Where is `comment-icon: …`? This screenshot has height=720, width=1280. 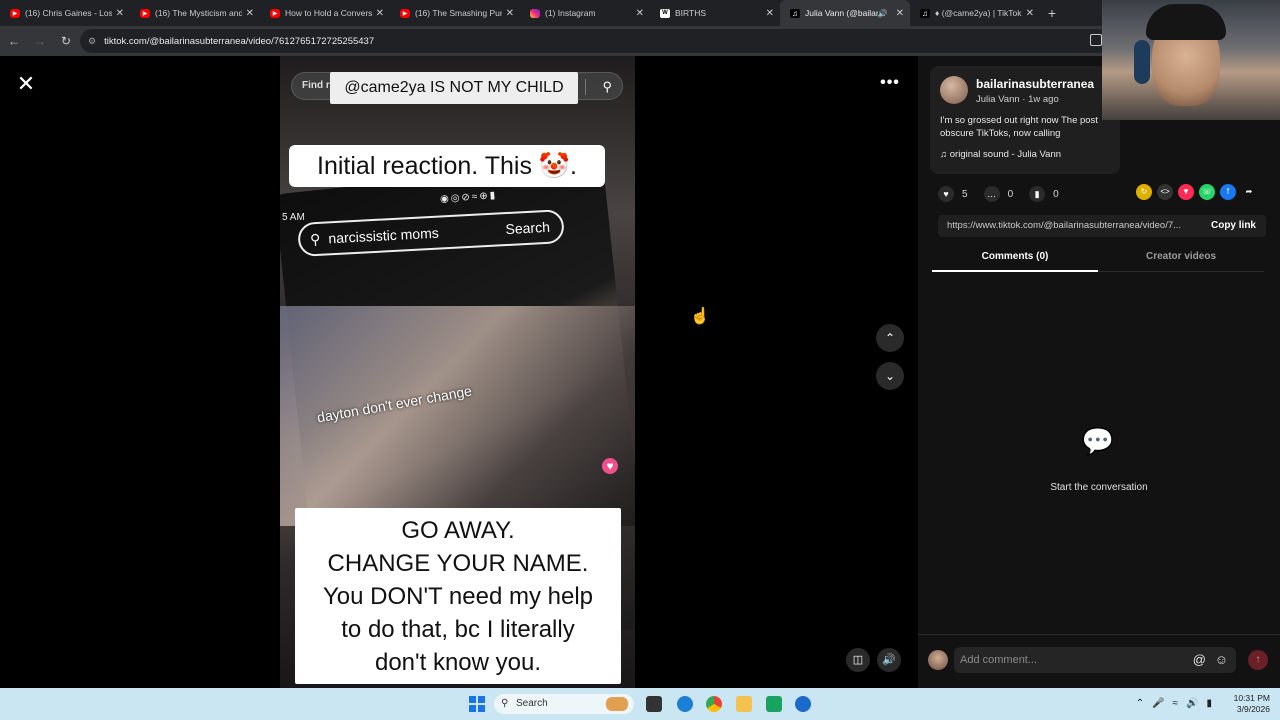
comment-icon: … is located at coordinates (991, 194).